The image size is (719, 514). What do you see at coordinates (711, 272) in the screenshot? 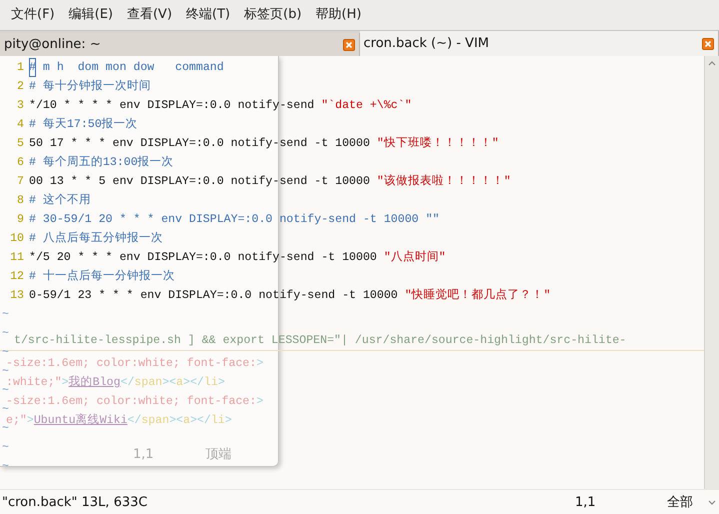
I see `scrollbar` at bounding box center [711, 272].